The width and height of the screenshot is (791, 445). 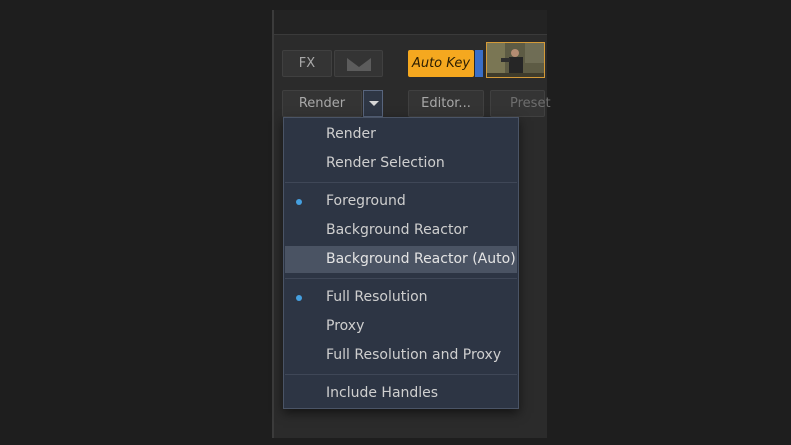 I want to click on curve-graph-icon, so click(x=359, y=64).